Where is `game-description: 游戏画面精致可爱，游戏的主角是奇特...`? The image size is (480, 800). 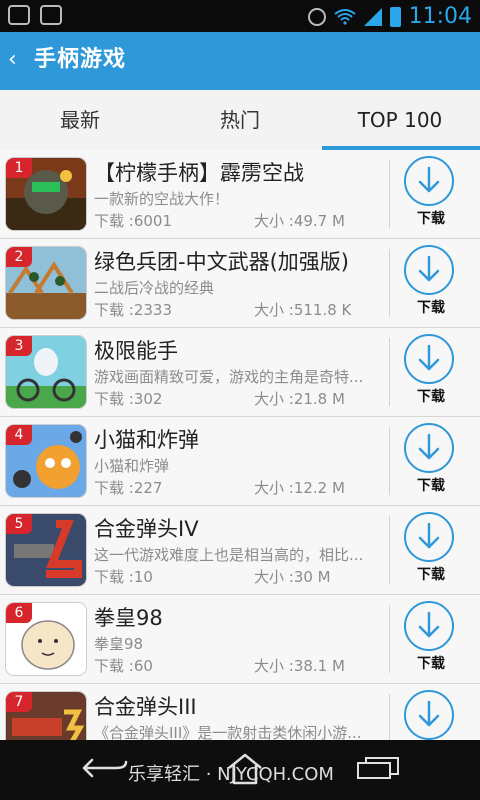
game-description: 游戏画面精致可爱，游戏的主角是奇特... is located at coordinates (229, 377).